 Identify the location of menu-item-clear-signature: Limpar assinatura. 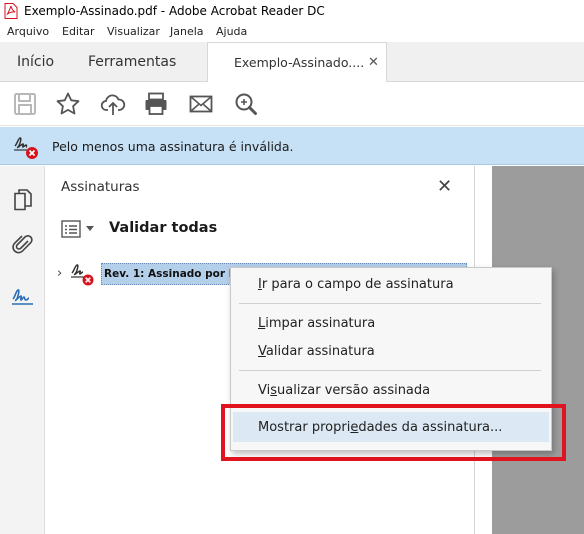
(316, 323).